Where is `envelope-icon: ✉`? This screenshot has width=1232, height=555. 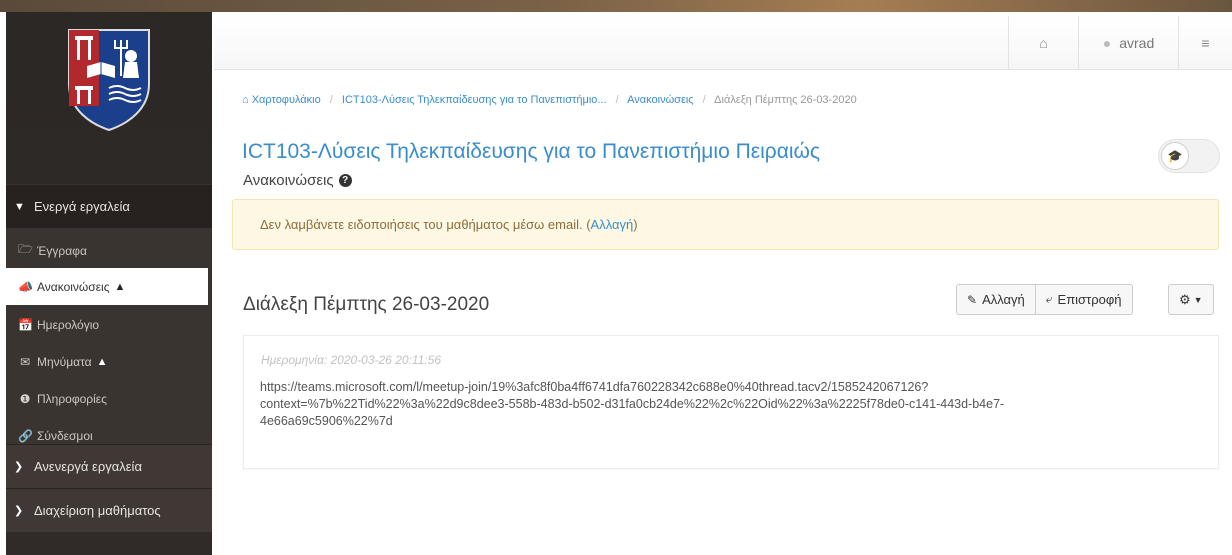
envelope-icon: ✉ is located at coordinates (25, 361).